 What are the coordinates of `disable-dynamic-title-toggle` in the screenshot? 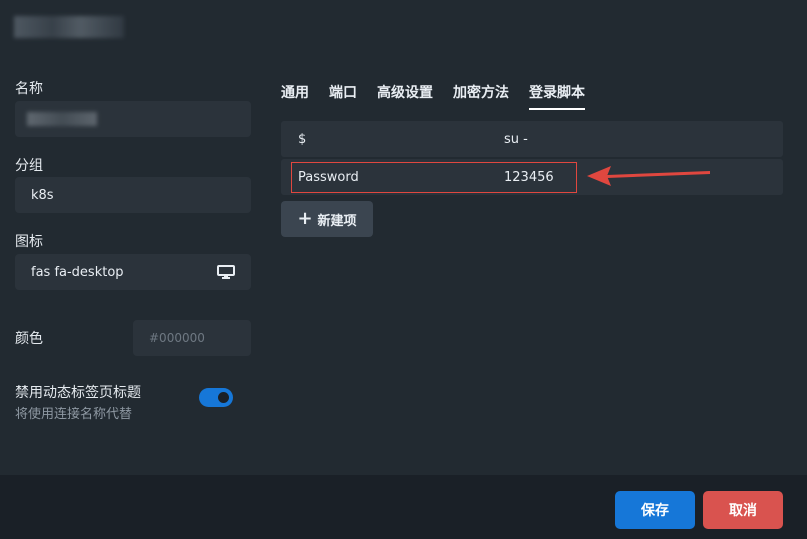 It's located at (216, 397).